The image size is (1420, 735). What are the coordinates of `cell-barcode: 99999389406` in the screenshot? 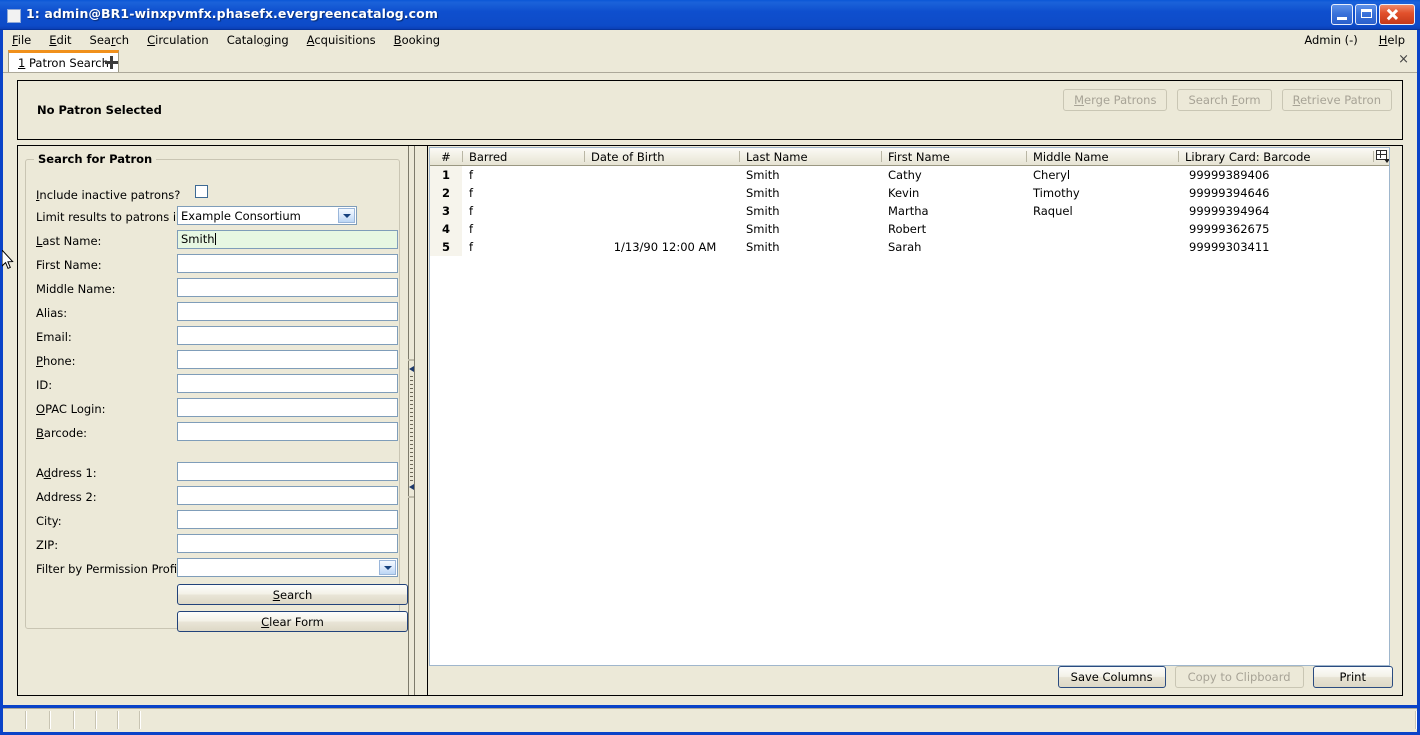 It's located at (1229, 175).